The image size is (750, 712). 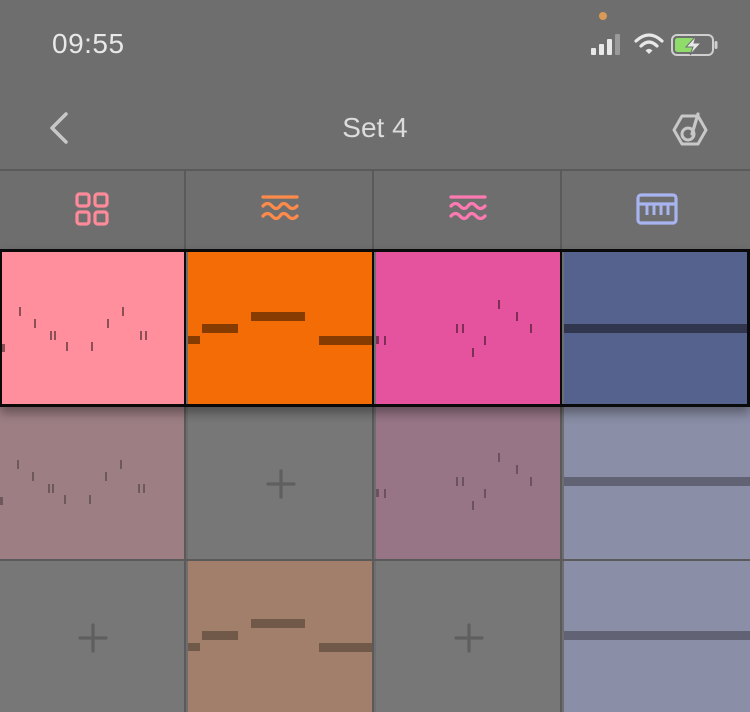 I want to click on keyboard-icon, so click(x=657, y=209).